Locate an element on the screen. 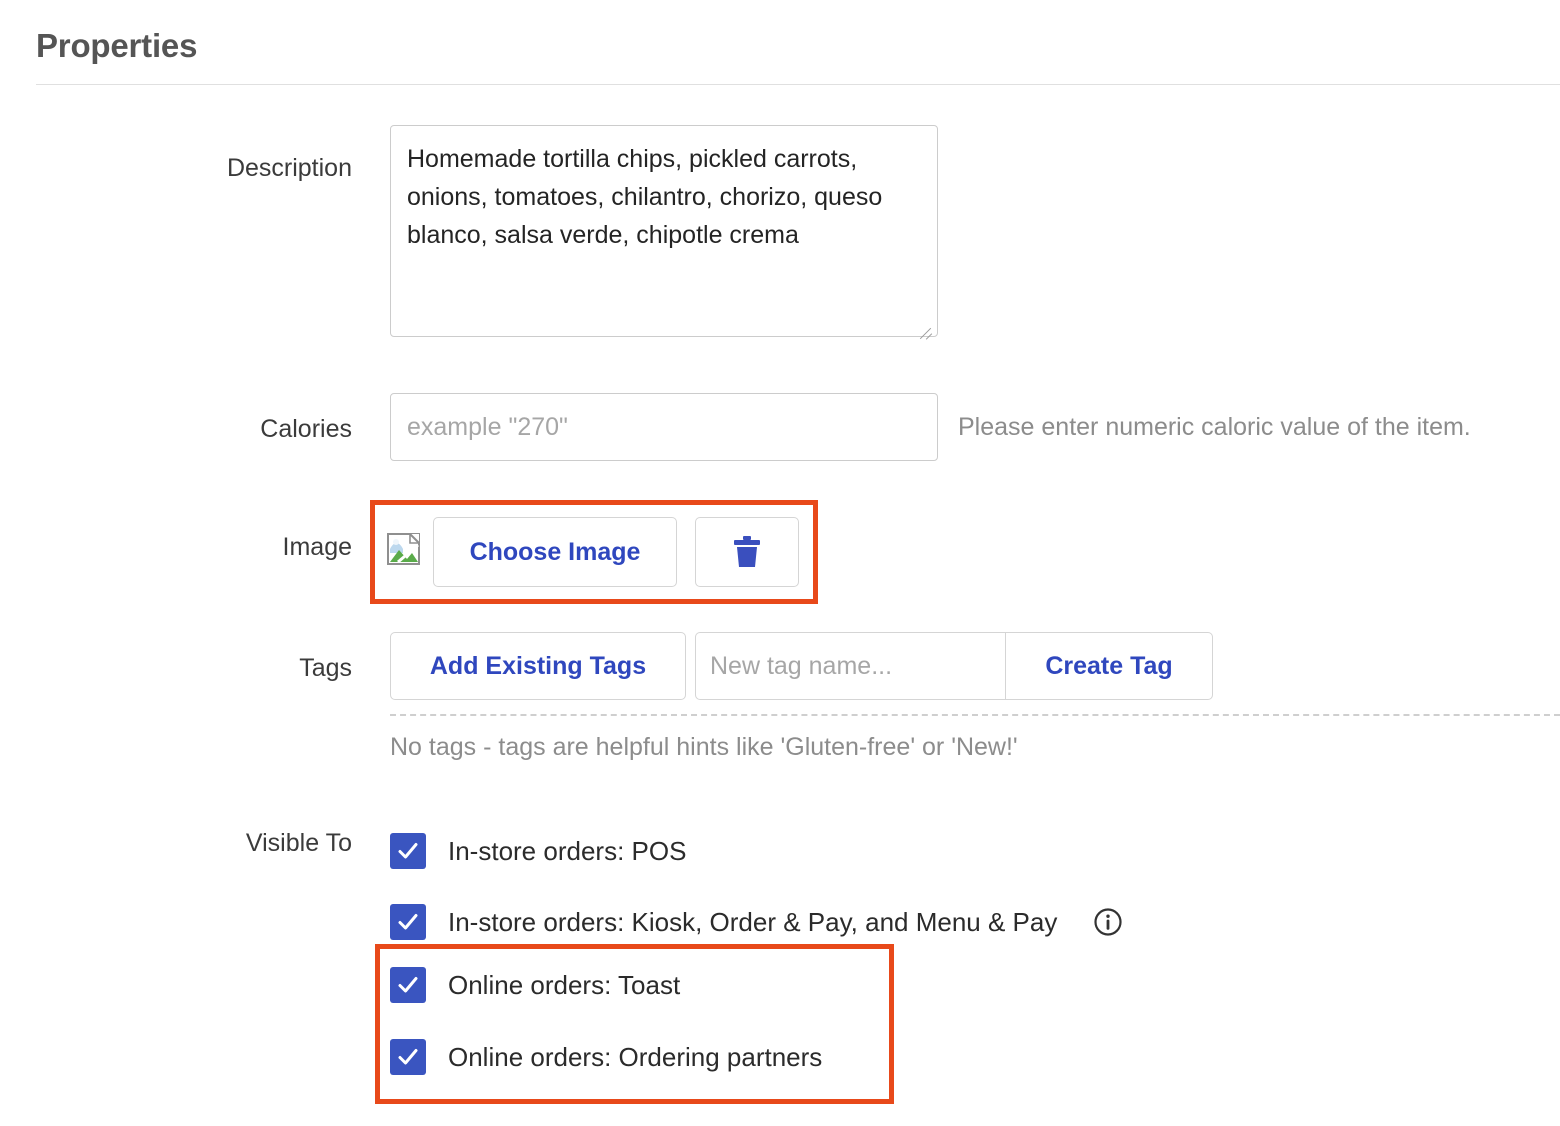 This screenshot has height=1126, width=1560. checkbox-online-toast is located at coordinates (408, 985).